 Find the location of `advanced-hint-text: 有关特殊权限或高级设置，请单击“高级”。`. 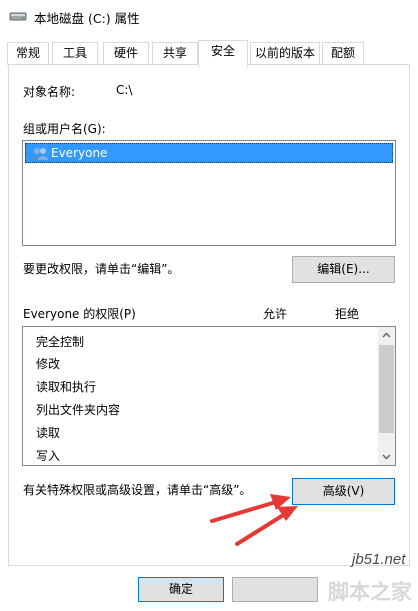

advanced-hint-text: 有关特殊权限或高级设置，请单击“高级”。 is located at coordinates (137, 490).